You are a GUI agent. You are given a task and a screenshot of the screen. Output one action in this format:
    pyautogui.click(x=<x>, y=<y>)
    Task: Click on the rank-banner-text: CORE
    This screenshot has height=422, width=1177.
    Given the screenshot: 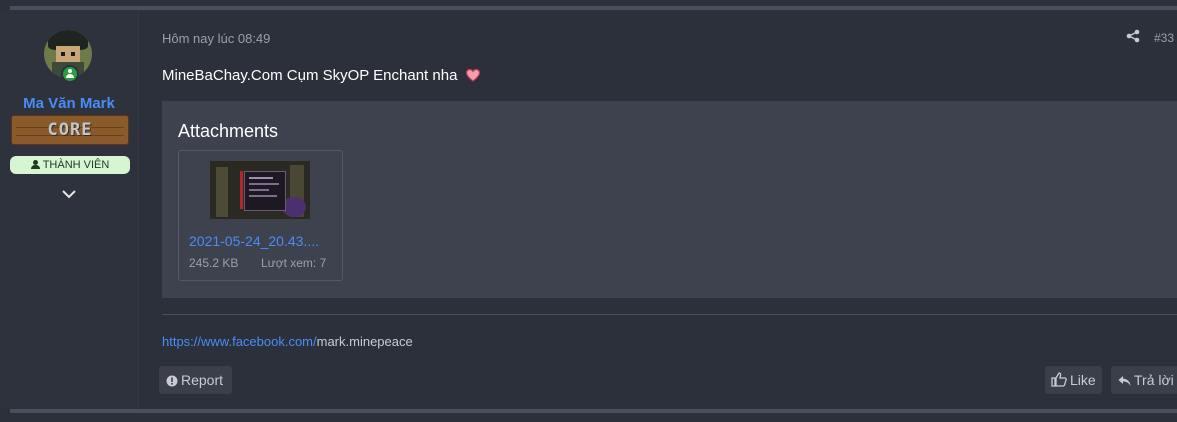 What is the action you would take?
    pyautogui.click(x=70, y=130)
    